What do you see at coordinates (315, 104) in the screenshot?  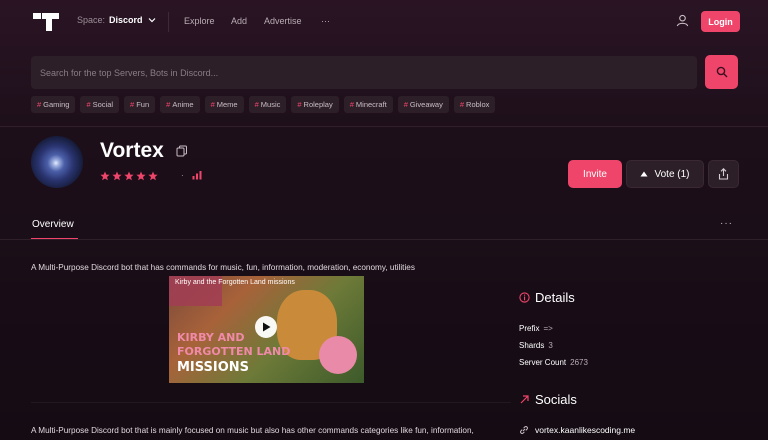 I see `tag-roleplay: # Roleplay` at bounding box center [315, 104].